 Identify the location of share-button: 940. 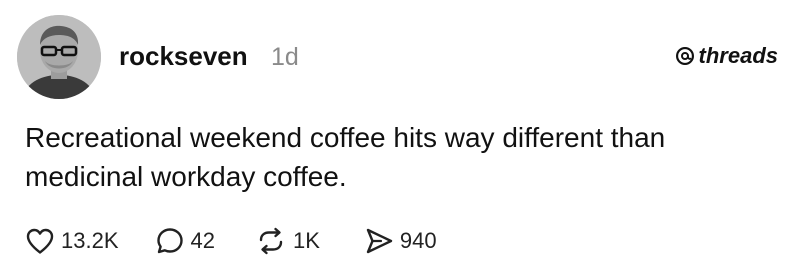
(400, 241).